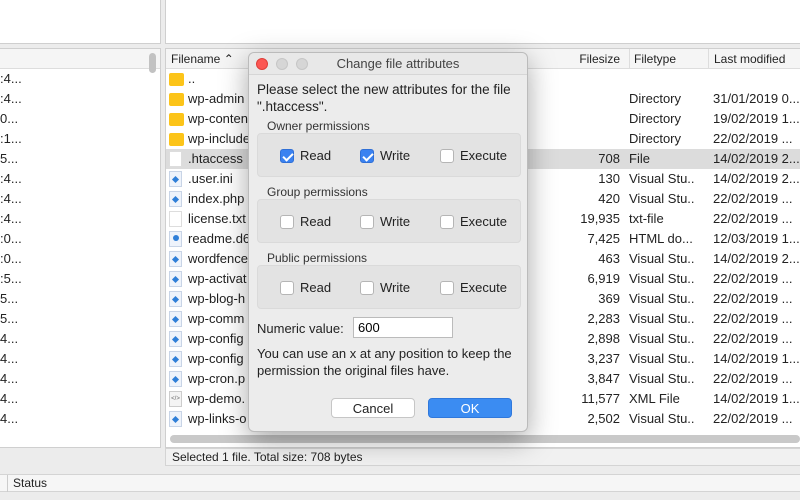 The height and width of the screenshot is (500, 800). What do you see at coordinates (746, 59) in the screenshot?
I see `col-last-modified: Last modified` at bounding box center [746, 59].